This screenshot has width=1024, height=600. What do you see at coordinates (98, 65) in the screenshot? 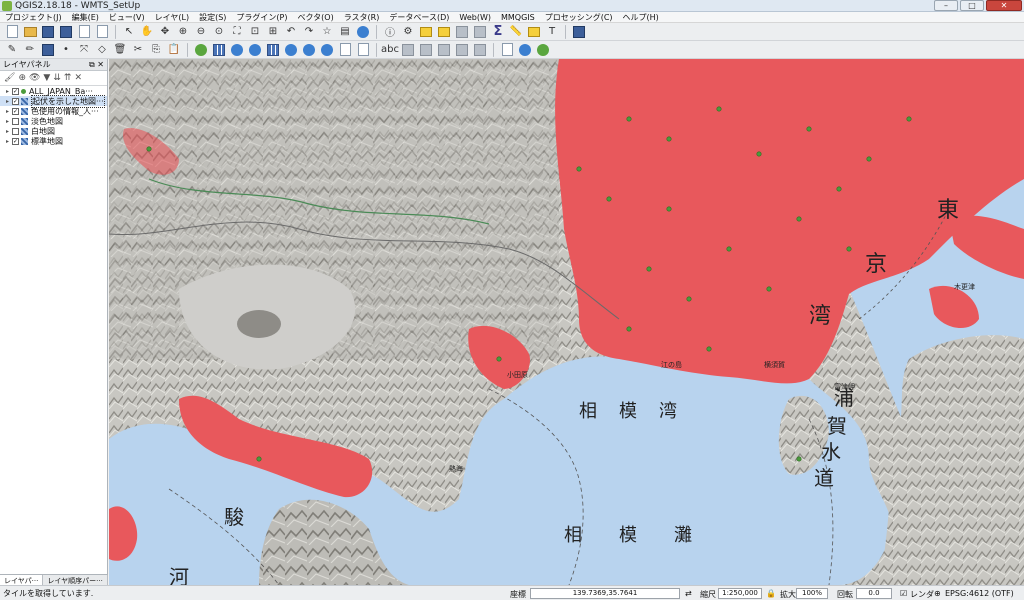
I see `panel-float-close-icon: ⧉ ✕` at bounding box center [98, 65].